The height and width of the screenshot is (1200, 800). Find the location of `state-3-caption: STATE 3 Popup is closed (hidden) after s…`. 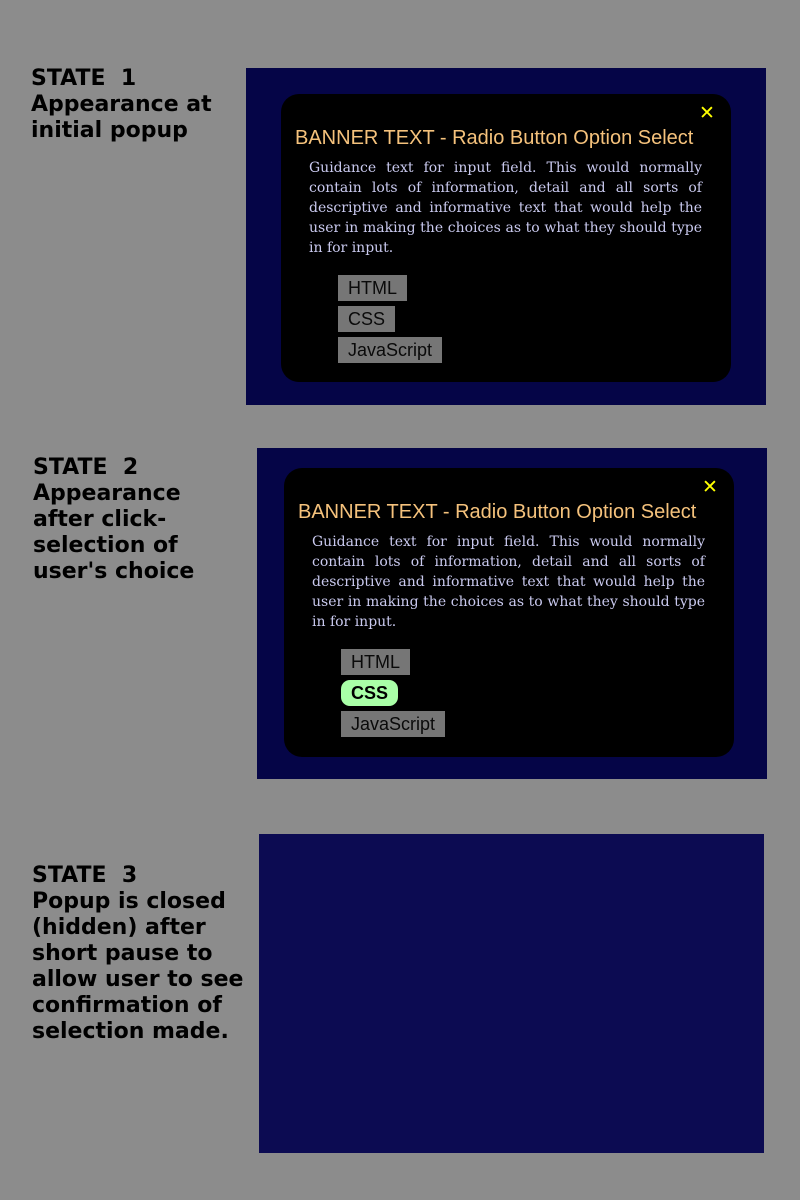

state-3-caption: STATE 3 Popup is closed (hidden) after s… is located at coordinates (144, 954).